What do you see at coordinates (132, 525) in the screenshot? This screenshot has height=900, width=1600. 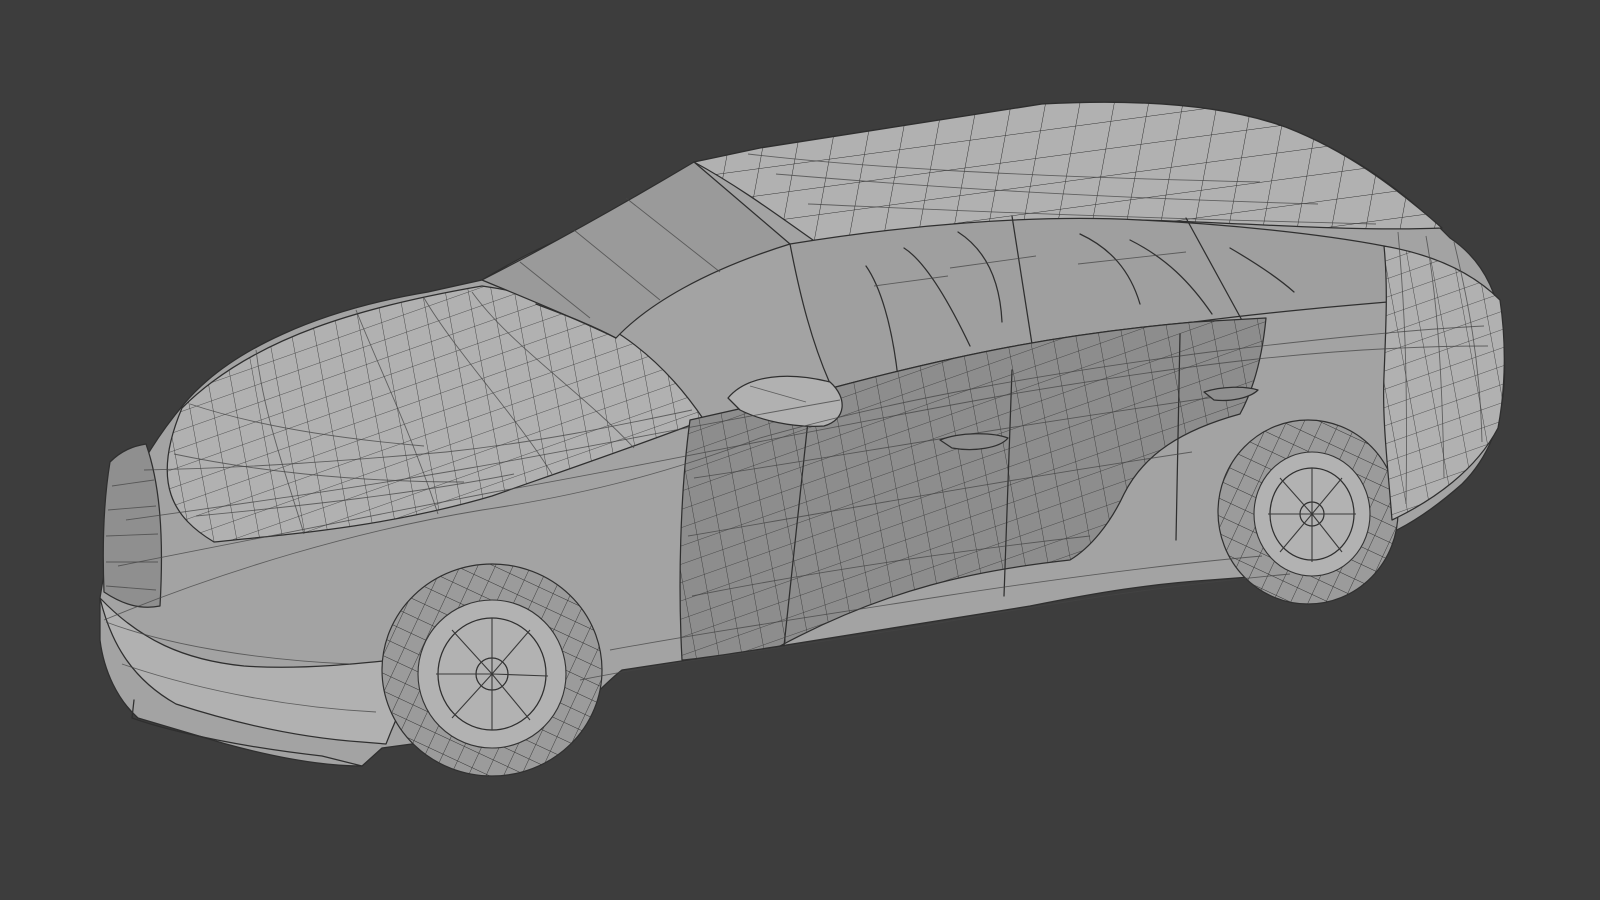 I see `grille` at bounding box center [132, 525].